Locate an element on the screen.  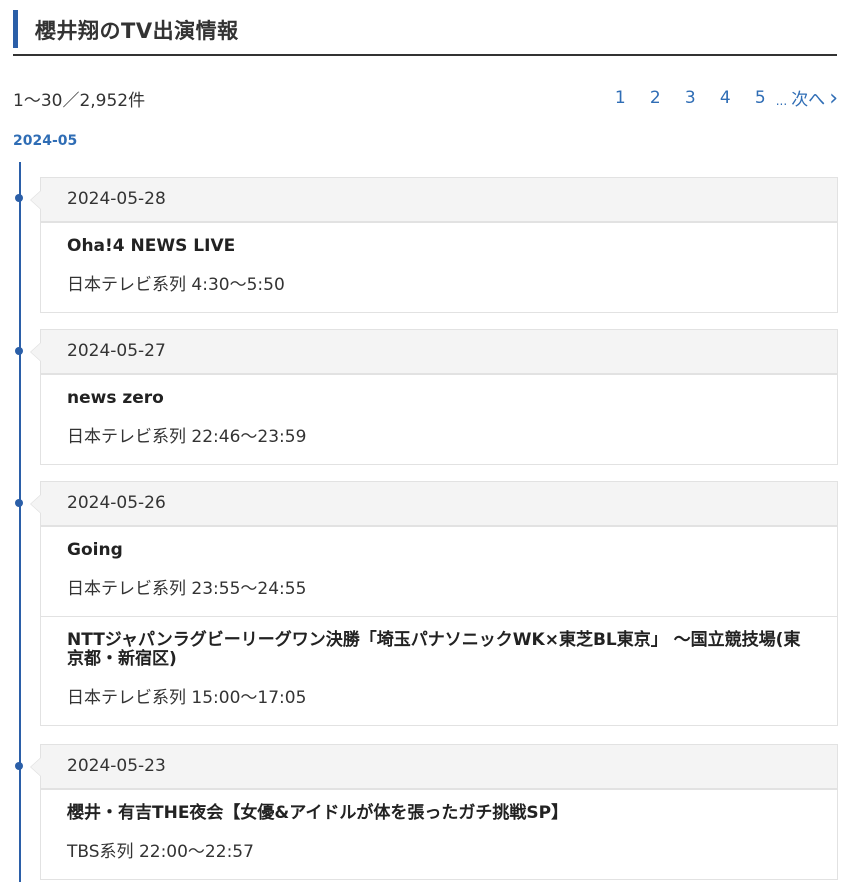
month-heading: 2024-05 is located at coordinates (45, 141).